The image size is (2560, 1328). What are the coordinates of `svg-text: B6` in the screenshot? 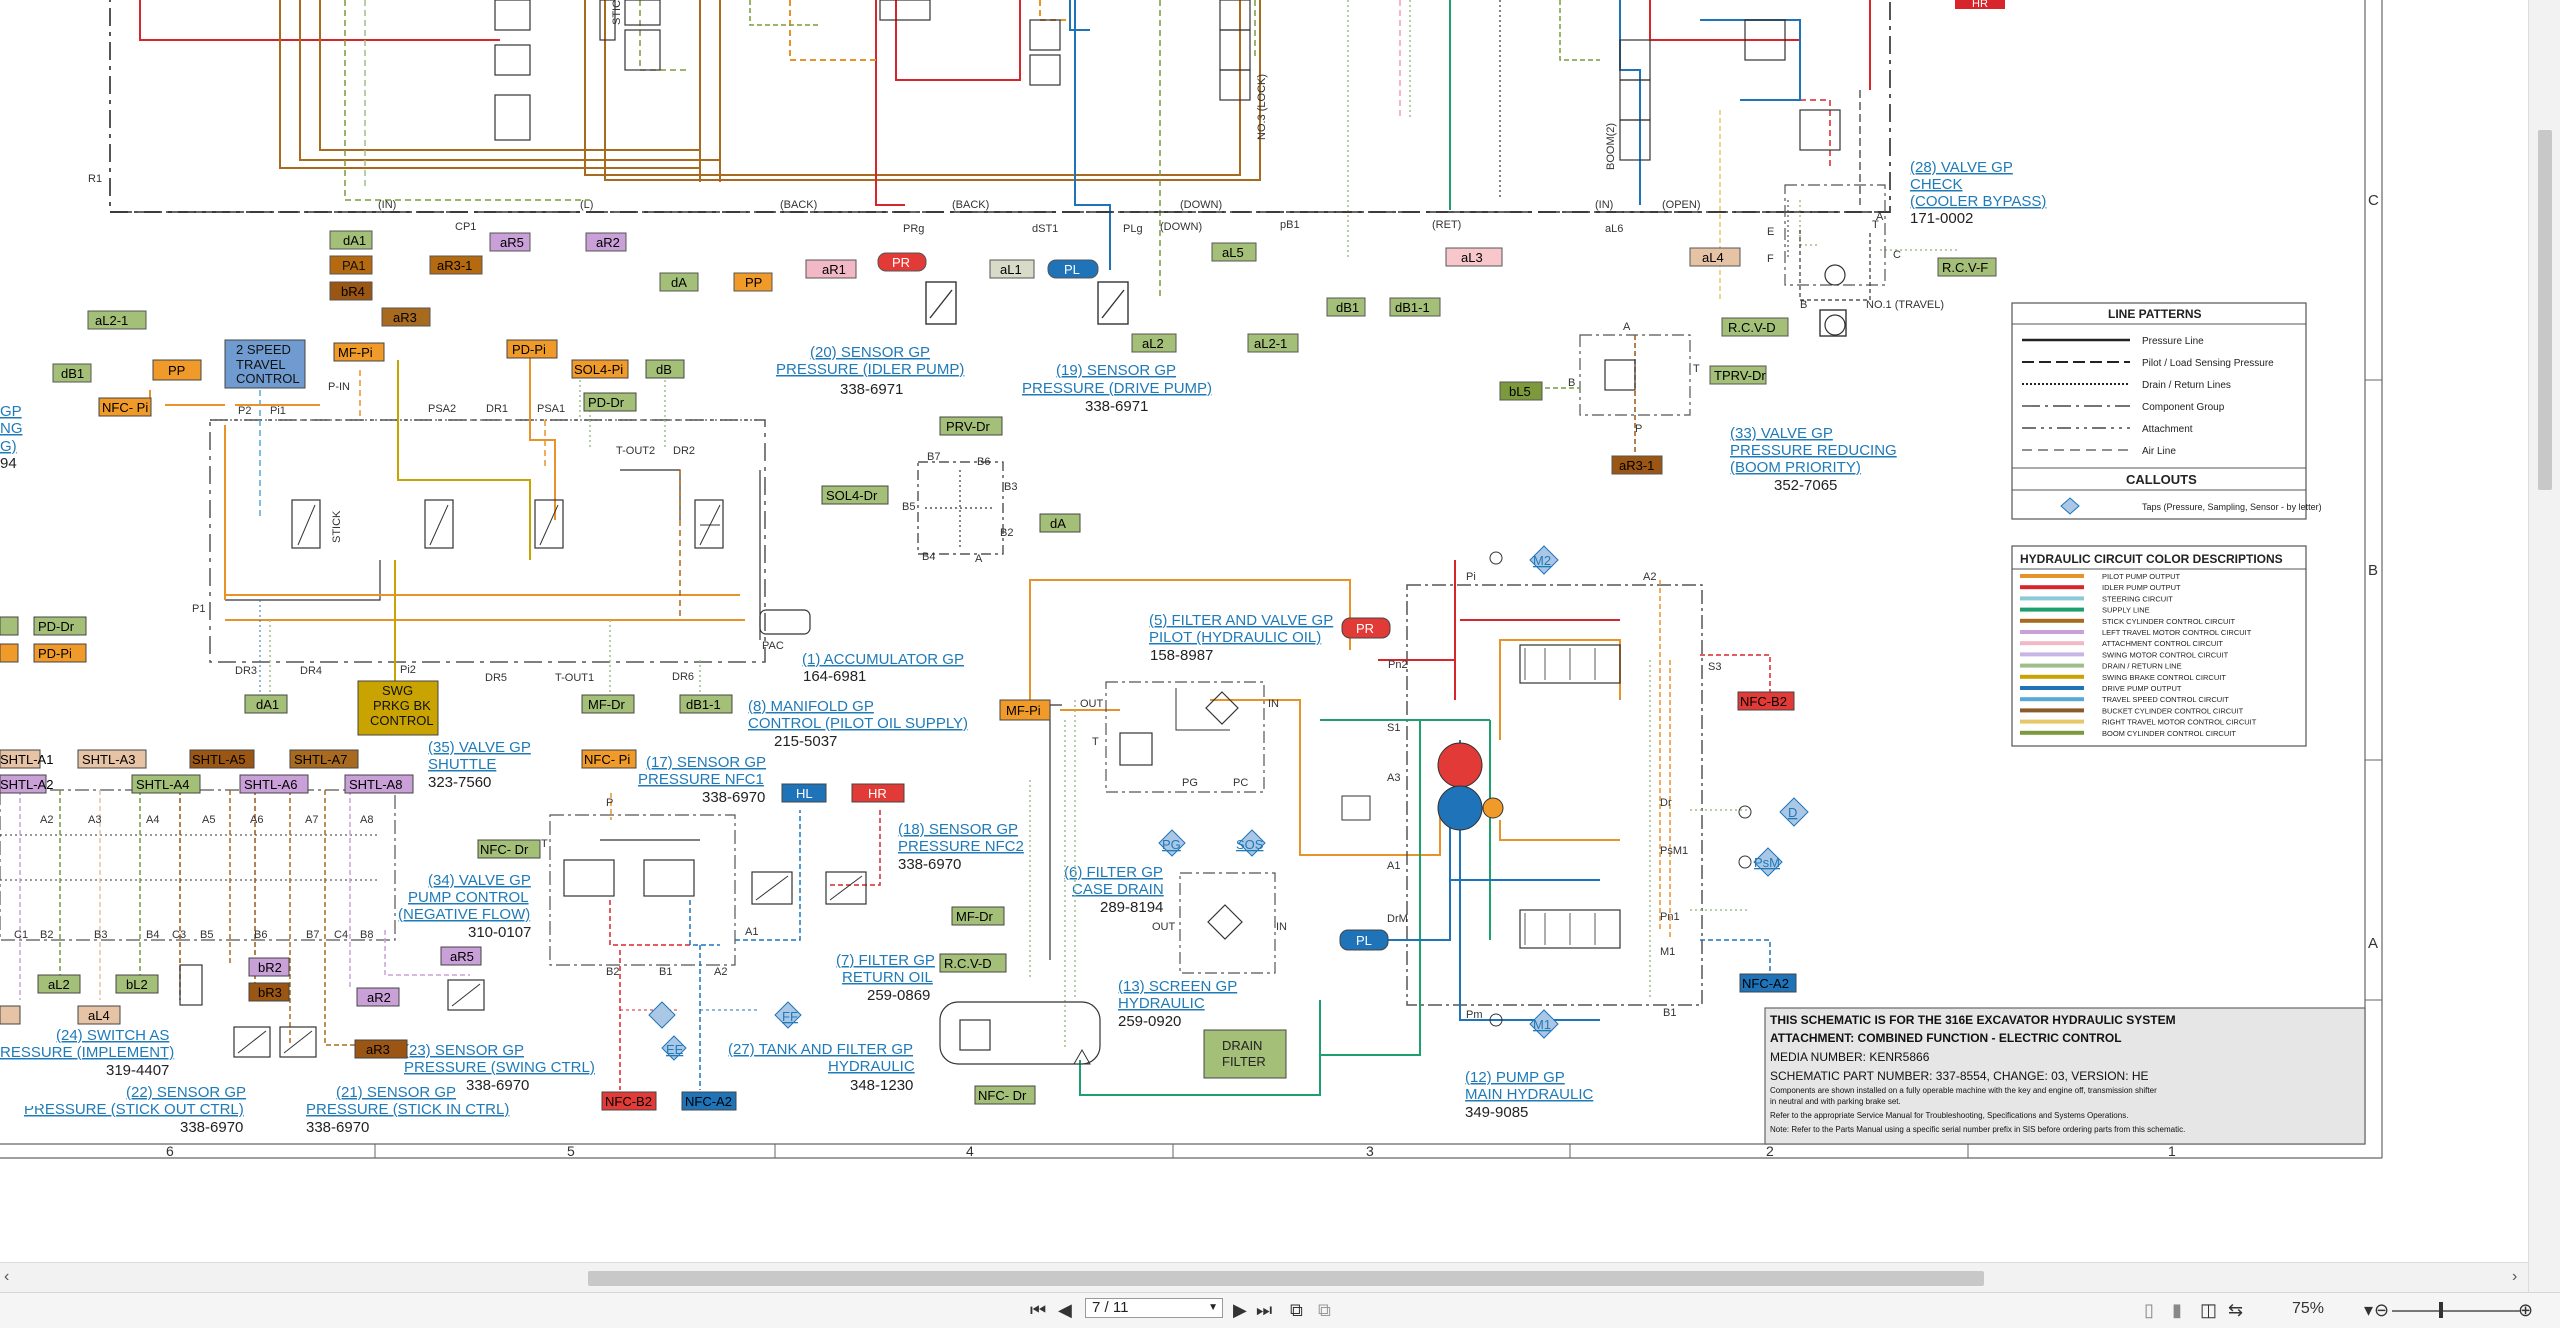 It's located at (983, 462).